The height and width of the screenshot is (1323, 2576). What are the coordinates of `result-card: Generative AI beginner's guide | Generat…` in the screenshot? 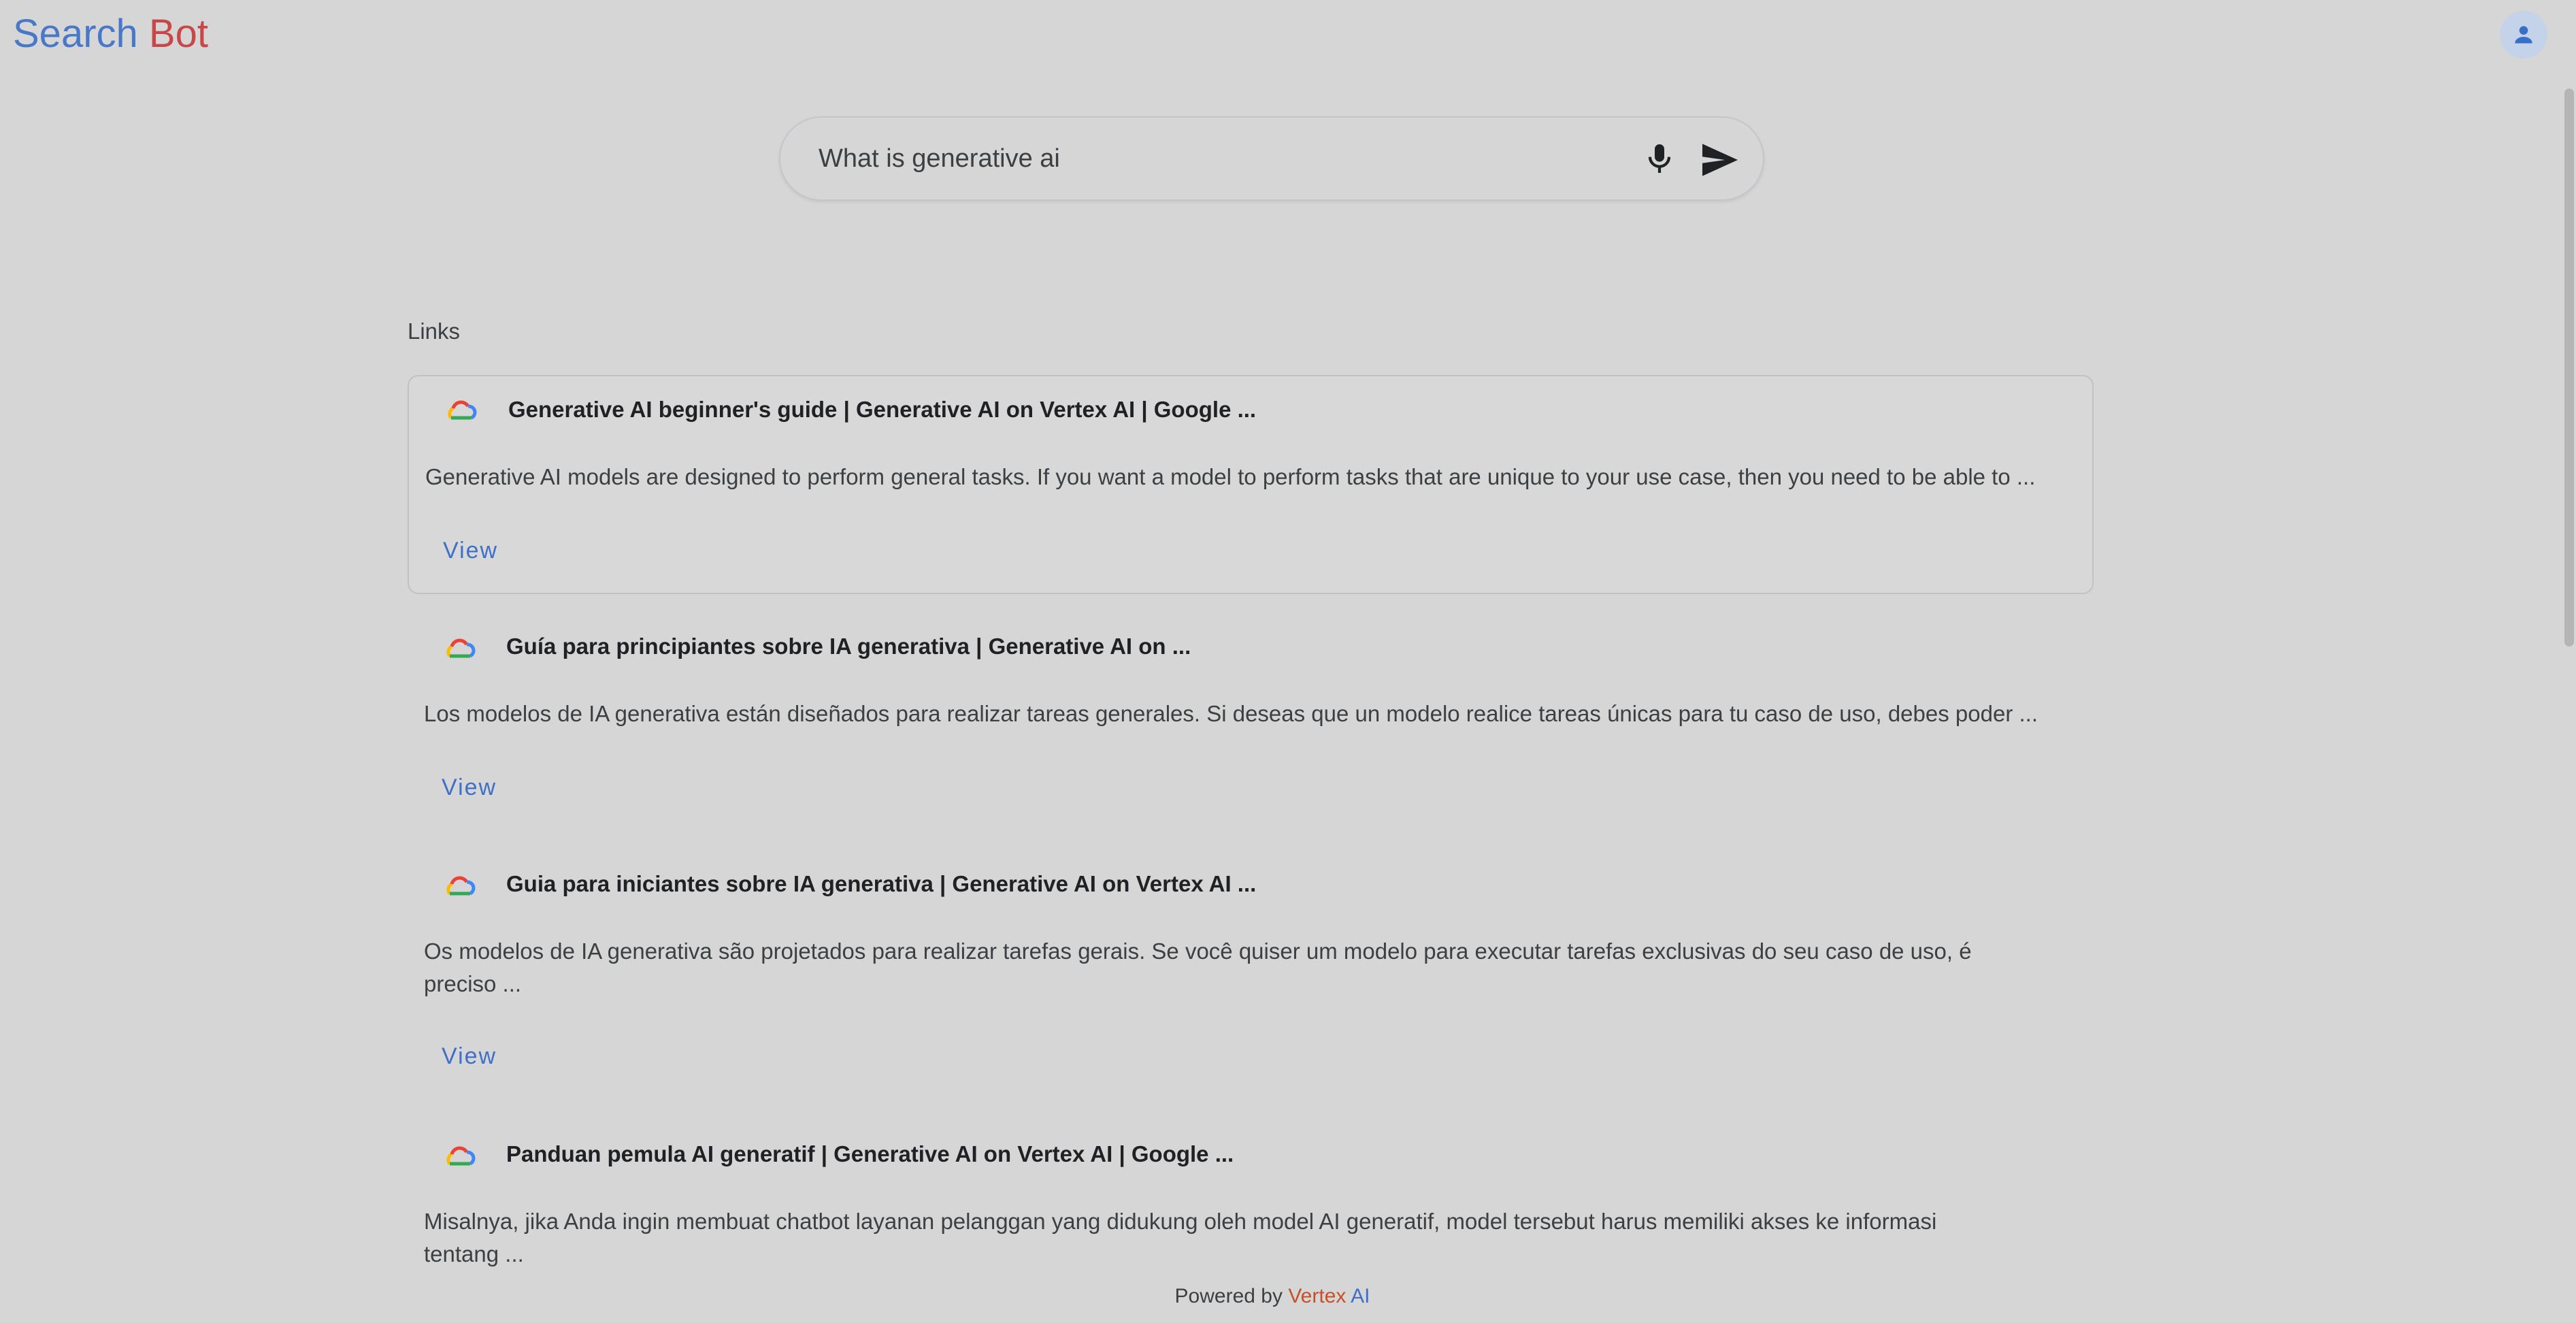 It's located at (1251, 485).